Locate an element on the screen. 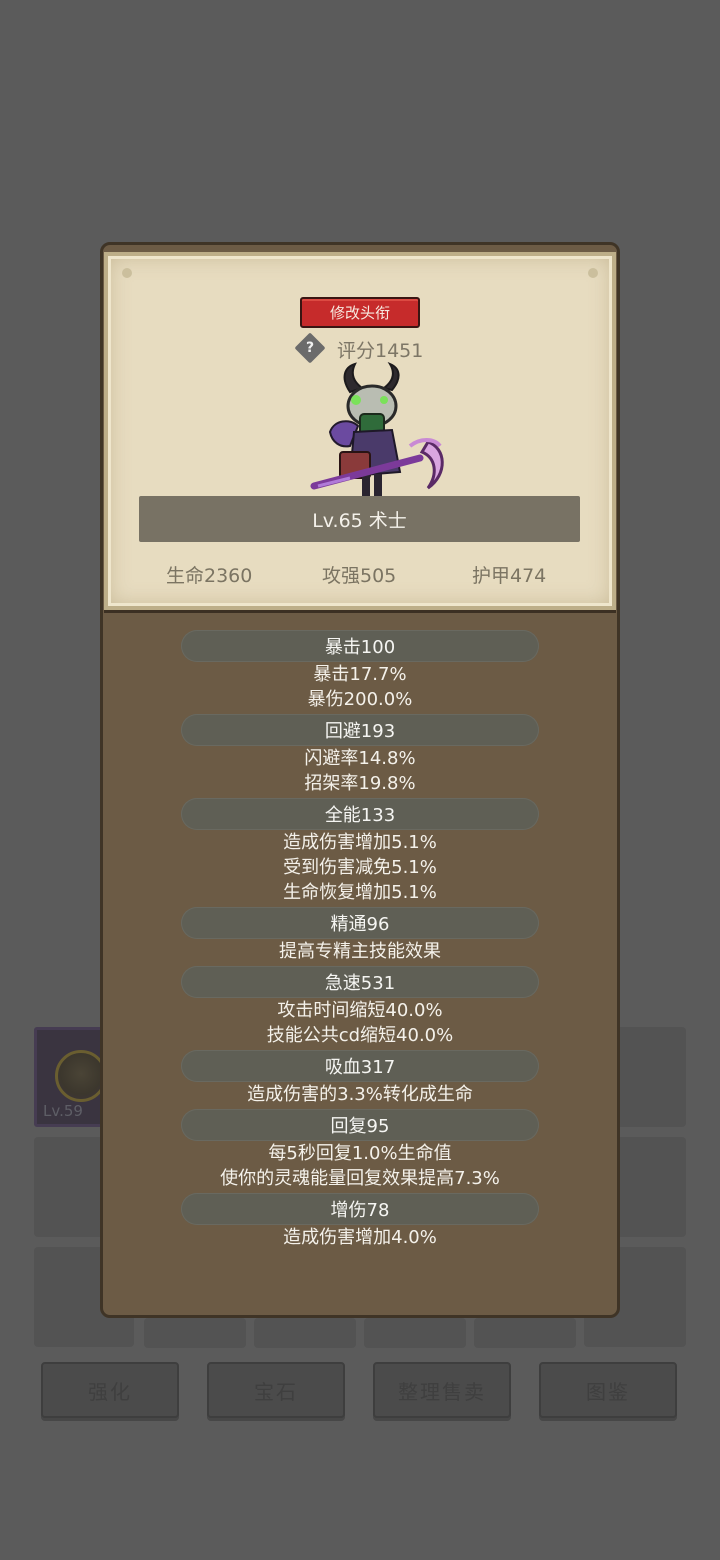  armor-stat: 护甲474 is located at coordinates (509, 576).